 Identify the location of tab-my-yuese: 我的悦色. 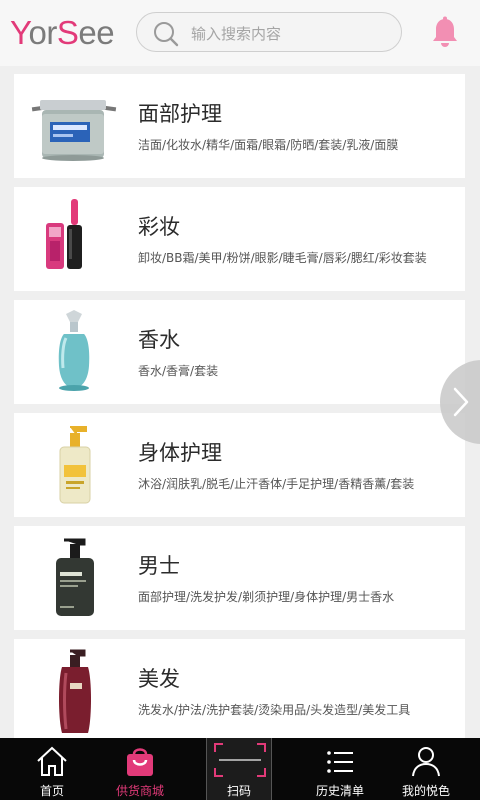
(426, 769).